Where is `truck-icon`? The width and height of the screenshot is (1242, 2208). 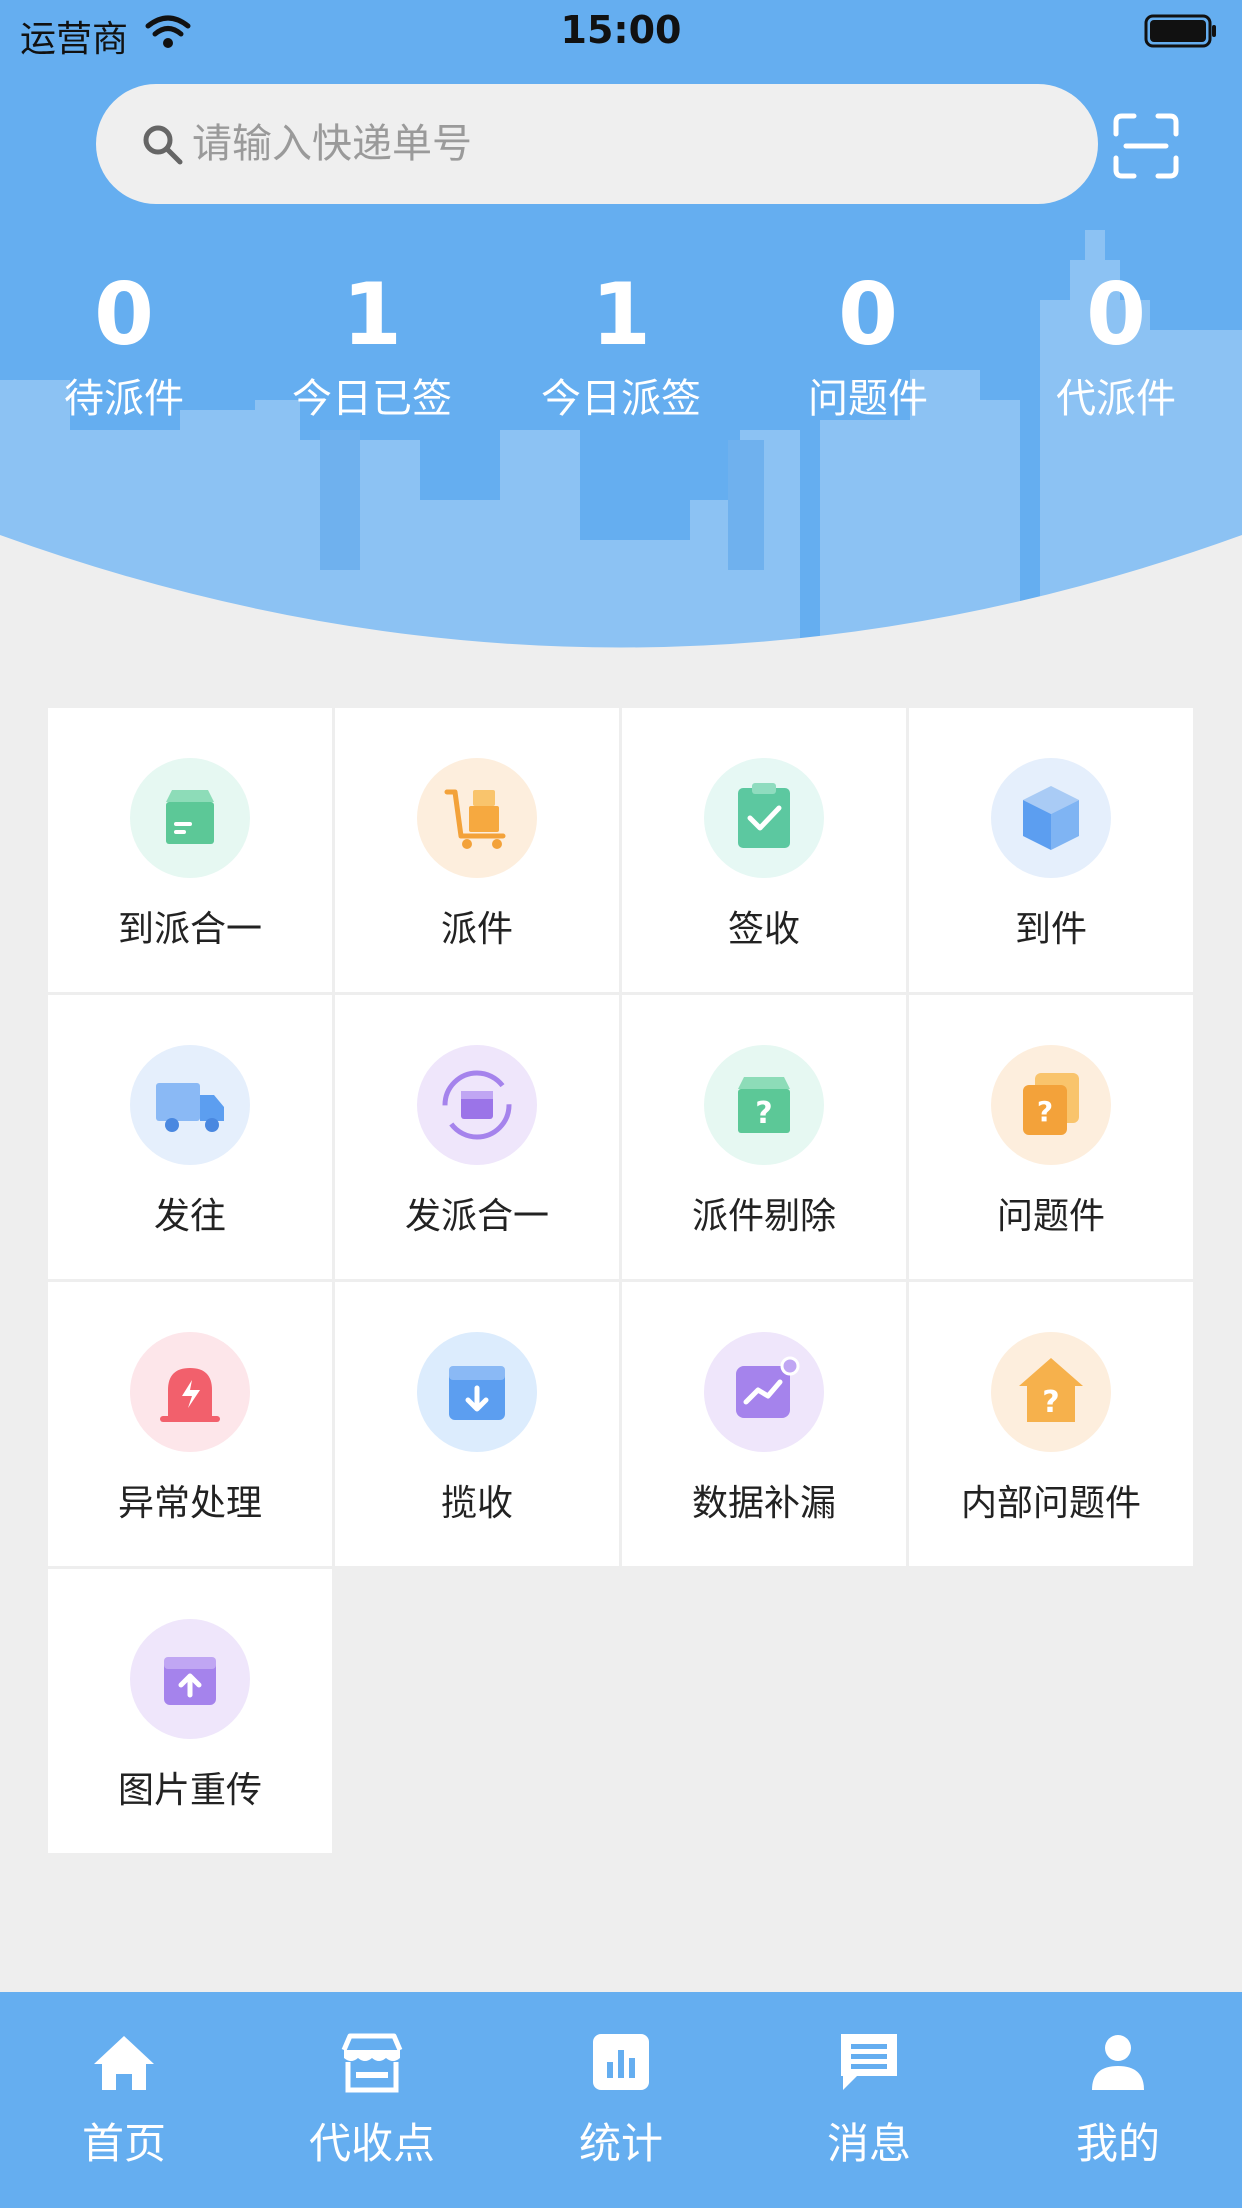 truck-icon is located at coordinates (190, 1105).